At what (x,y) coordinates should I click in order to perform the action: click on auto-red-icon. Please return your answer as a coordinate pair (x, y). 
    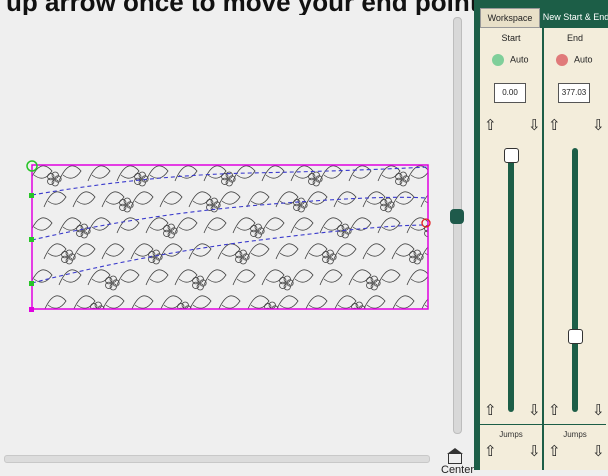
    Looking at the image, I should click on (562, 60).